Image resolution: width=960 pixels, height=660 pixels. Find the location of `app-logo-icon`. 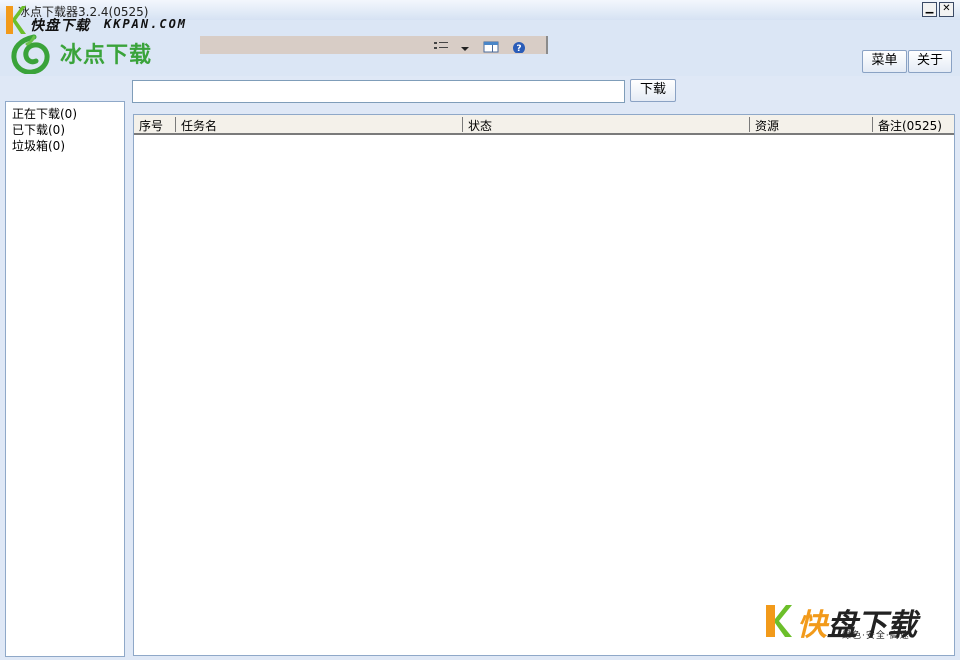

app-logo-icon is located at coordinates (30, 54).